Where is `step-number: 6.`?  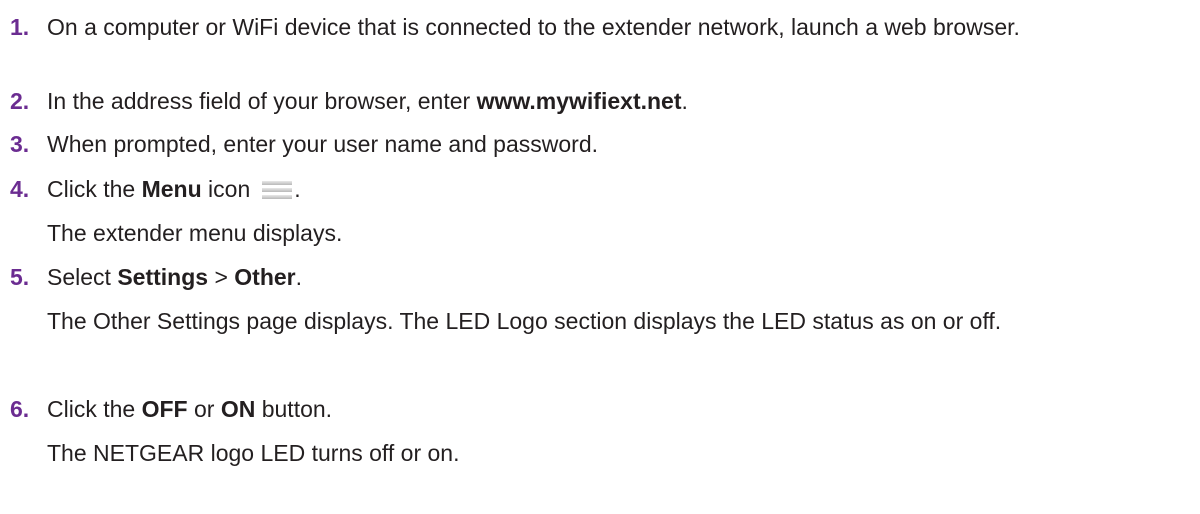
step-number: 6. is located at coordinates (20, 409).